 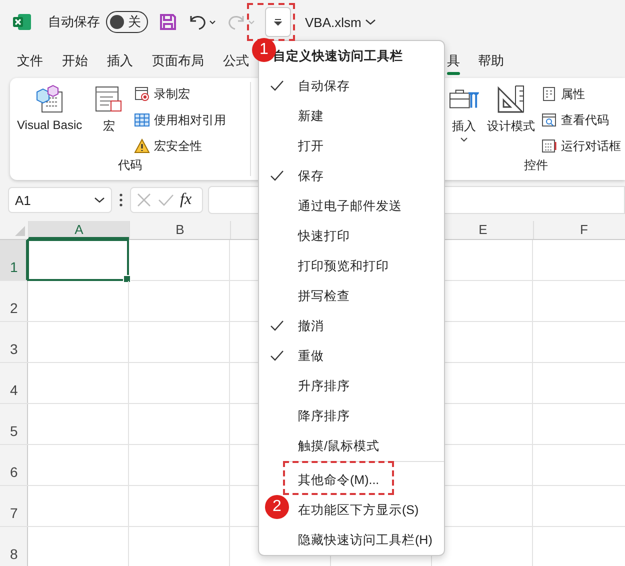 What do you see at coordinates (338, 56) in the screenshot?
I see `menu-title: 自定义快速访问工具栏` at bounding box center [338, 56].